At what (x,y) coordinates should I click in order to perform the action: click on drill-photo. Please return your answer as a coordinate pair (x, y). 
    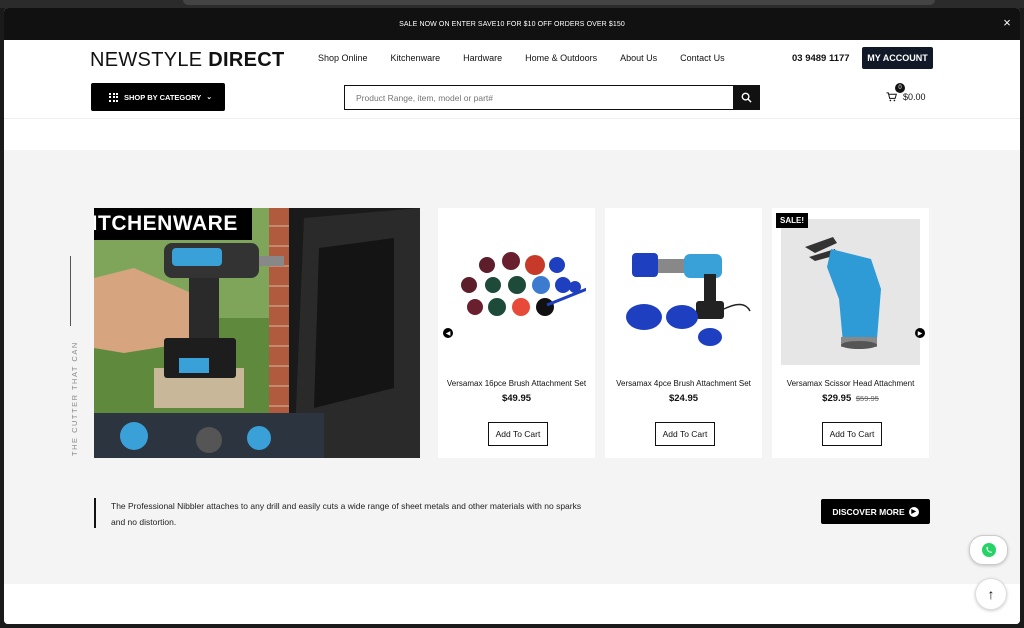
    Looking at the image, I should click on (257, 333).